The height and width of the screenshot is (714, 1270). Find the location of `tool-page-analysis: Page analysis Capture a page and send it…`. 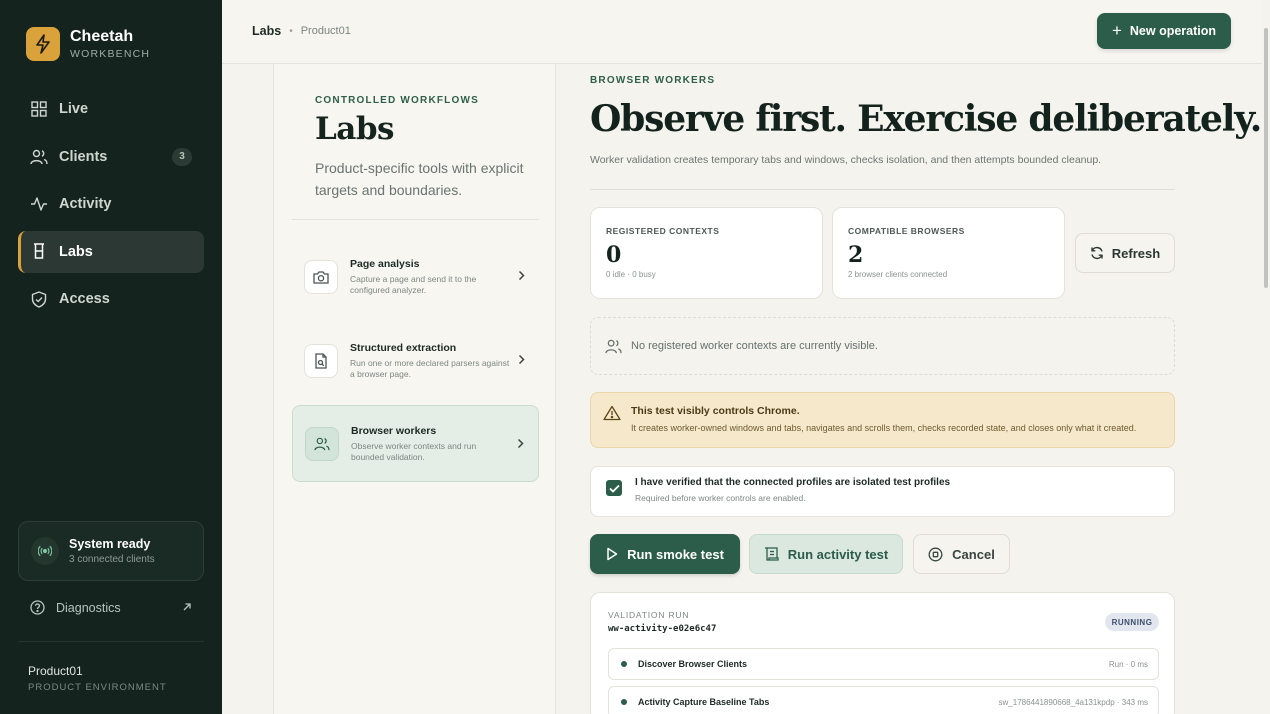

tool-page-analysis: Page analysis Capture a page and send it… is located at coordinates (415, 276).